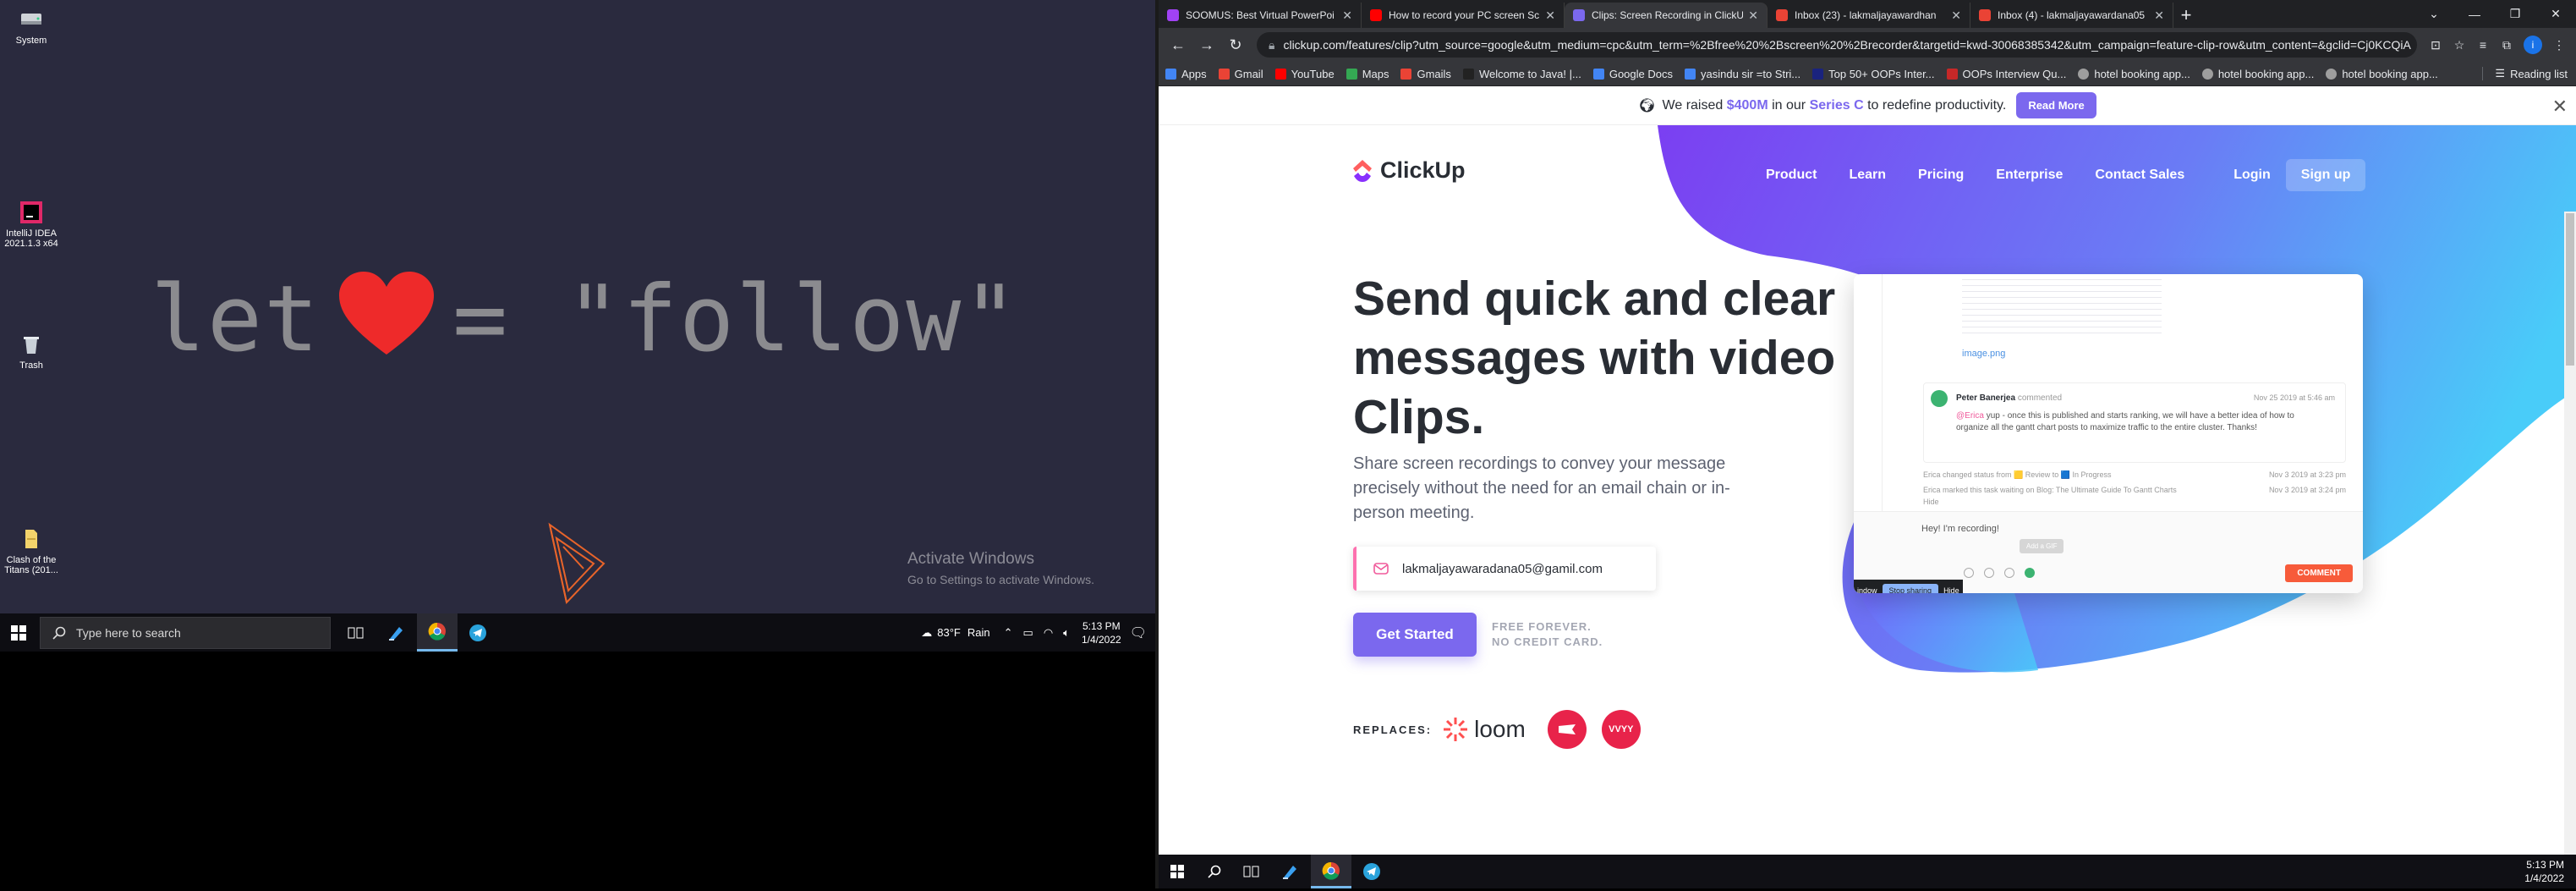  Describe the element at coordinates (2435, 45) in the screenshot. I see `install-app-icon: ⊡` at that location.